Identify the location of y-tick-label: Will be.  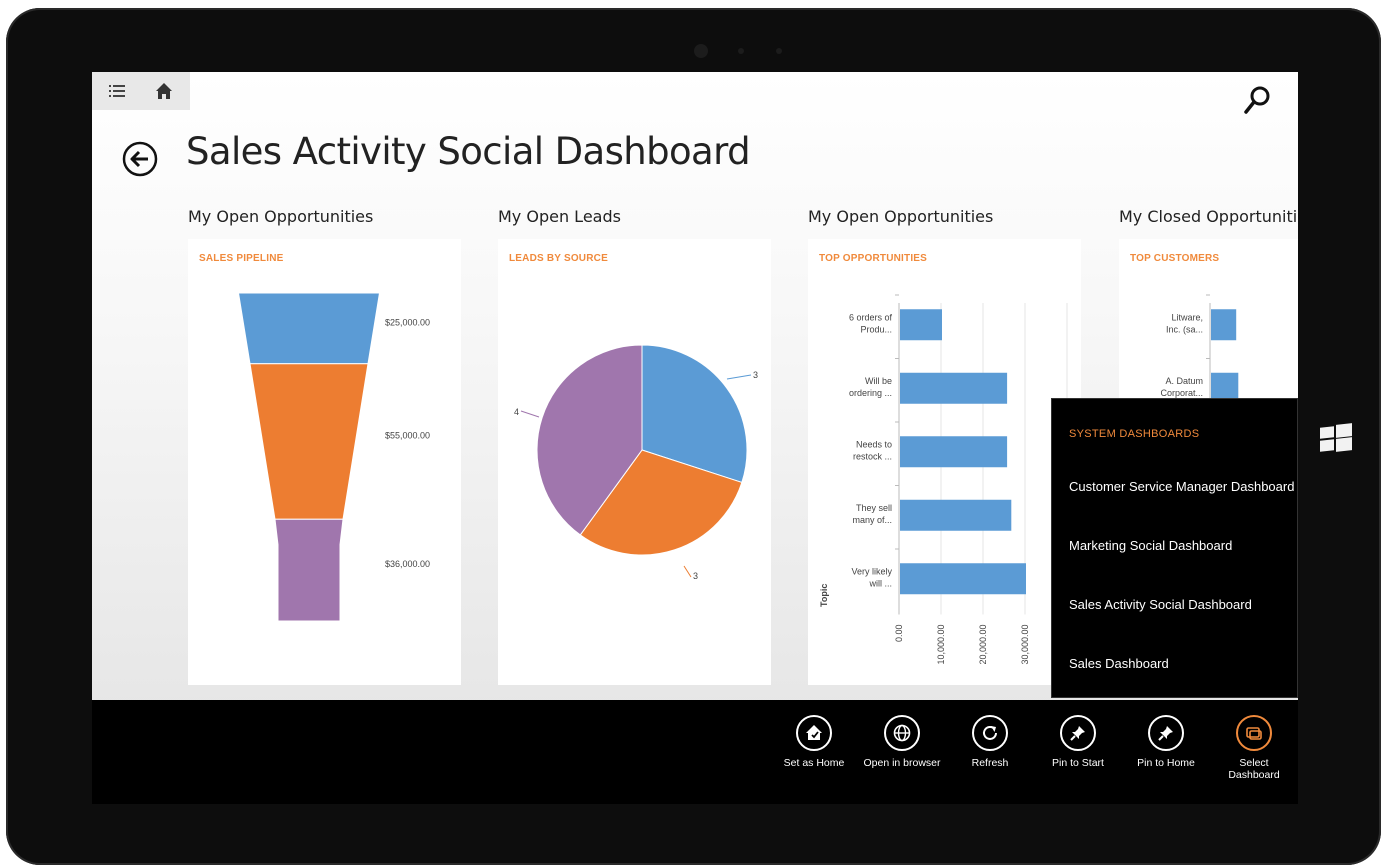
(878, 381).